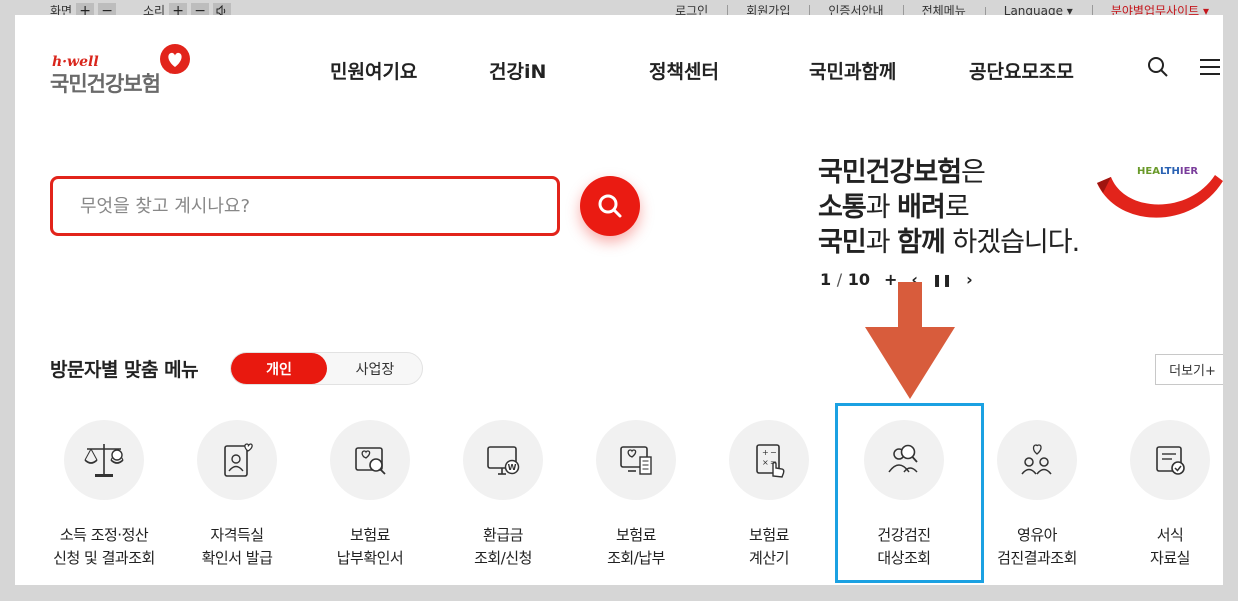  I want to click on logo-ko: 국민건강보험, so click(105, 84).